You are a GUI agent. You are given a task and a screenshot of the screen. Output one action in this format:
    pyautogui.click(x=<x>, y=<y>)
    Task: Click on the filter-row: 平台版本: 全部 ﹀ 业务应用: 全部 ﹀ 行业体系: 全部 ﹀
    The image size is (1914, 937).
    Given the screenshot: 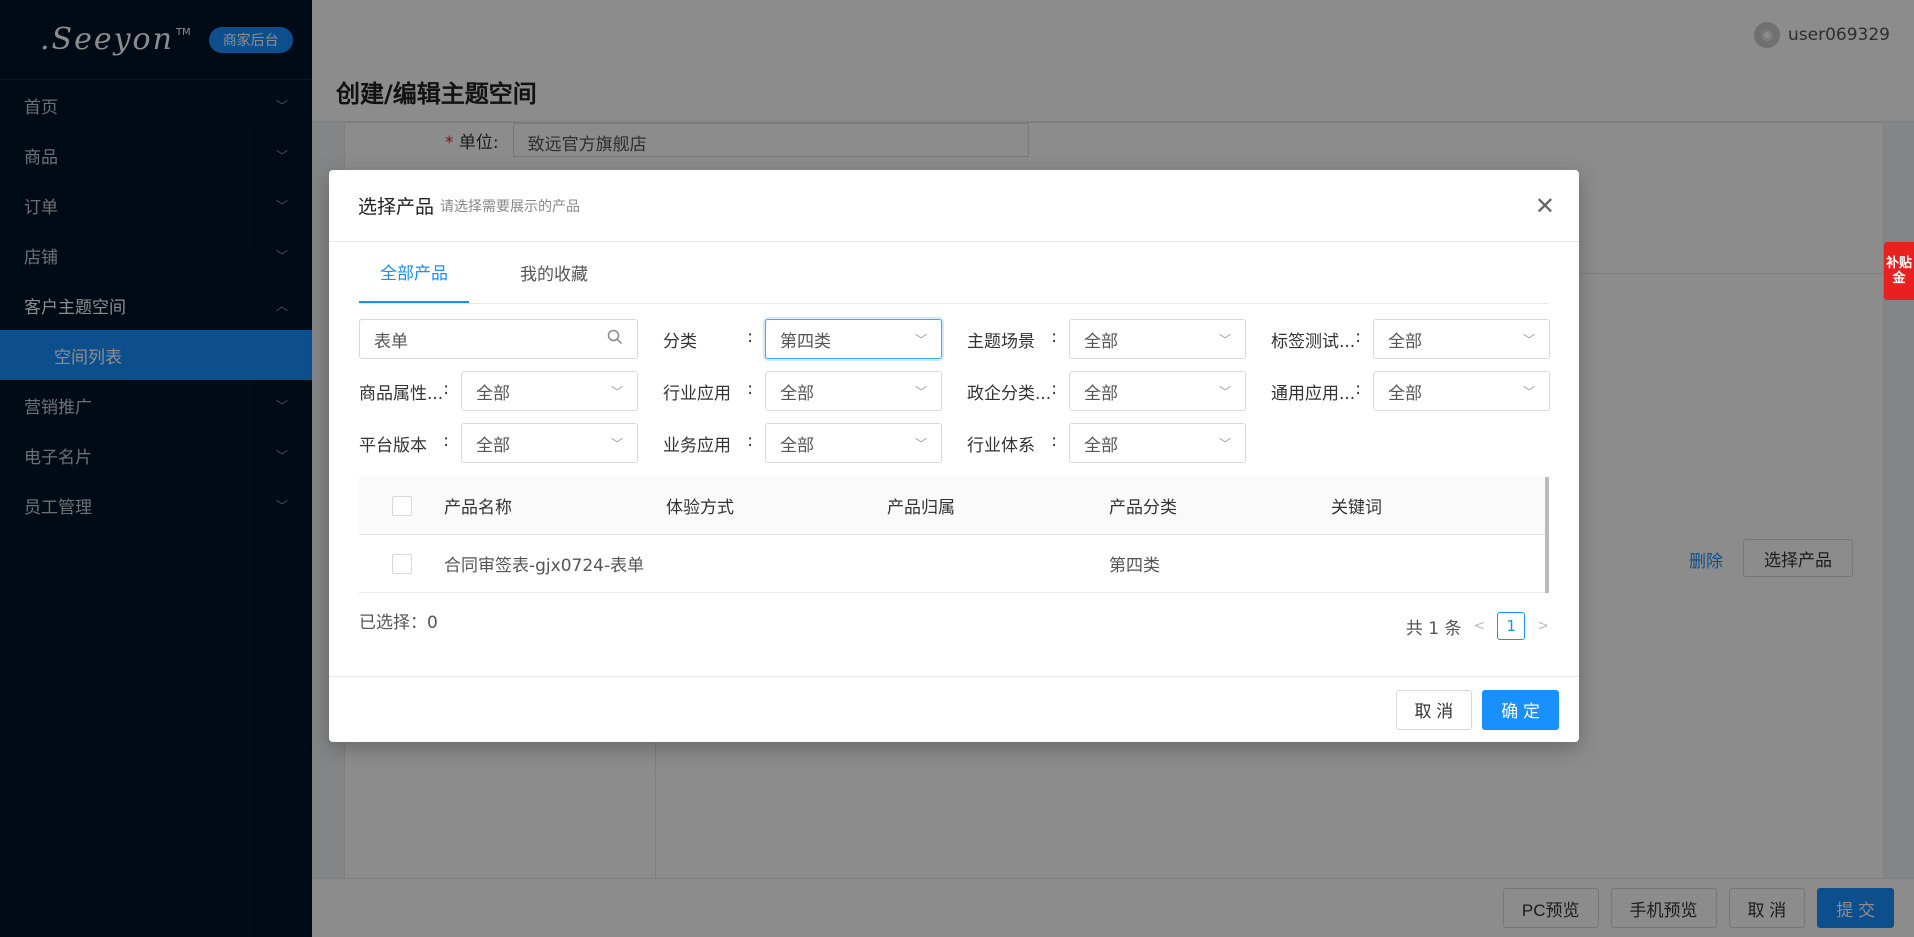 What is the action you would take?
    pyautogui.click(x=815, y=443)
    